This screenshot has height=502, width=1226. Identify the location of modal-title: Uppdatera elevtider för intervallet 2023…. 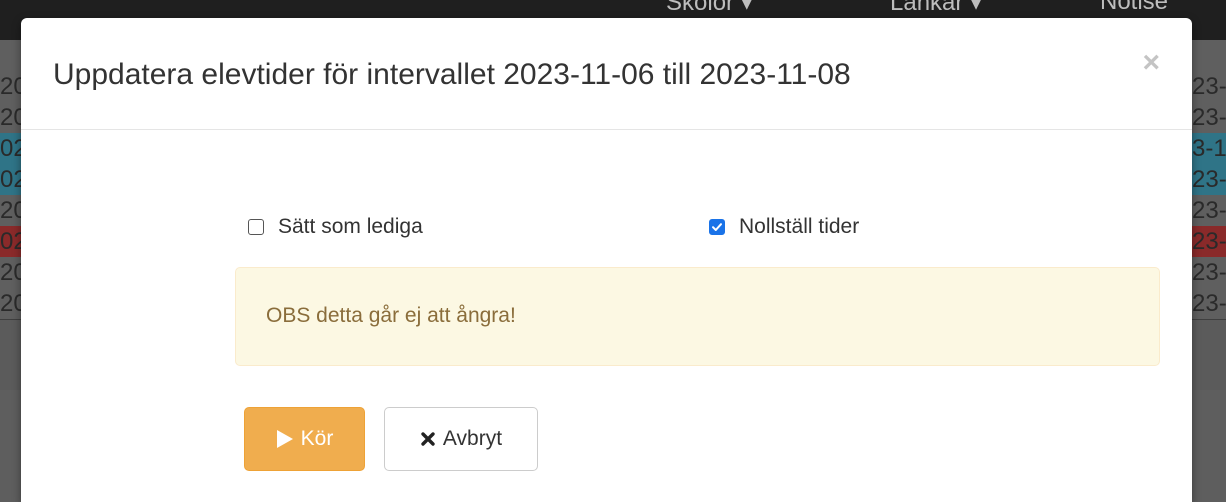
(452, 74).